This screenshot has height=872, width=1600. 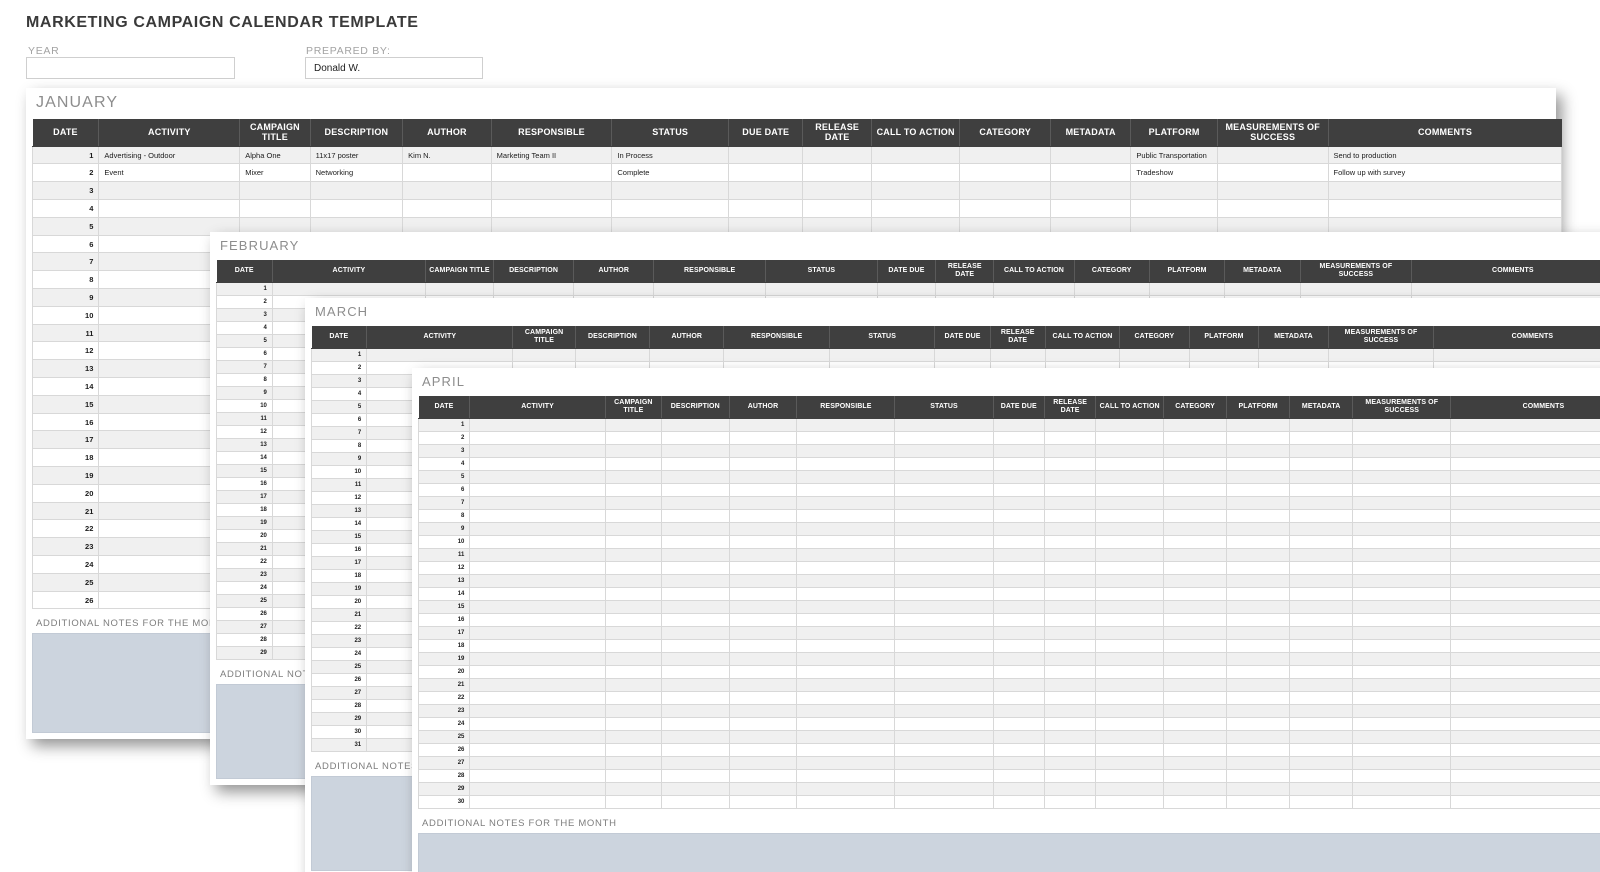 What do you see at coordinates (169, 155) in the screenshot?
I see `data-cell: Advertising - Outdoor` at bounding box center [169, 155].